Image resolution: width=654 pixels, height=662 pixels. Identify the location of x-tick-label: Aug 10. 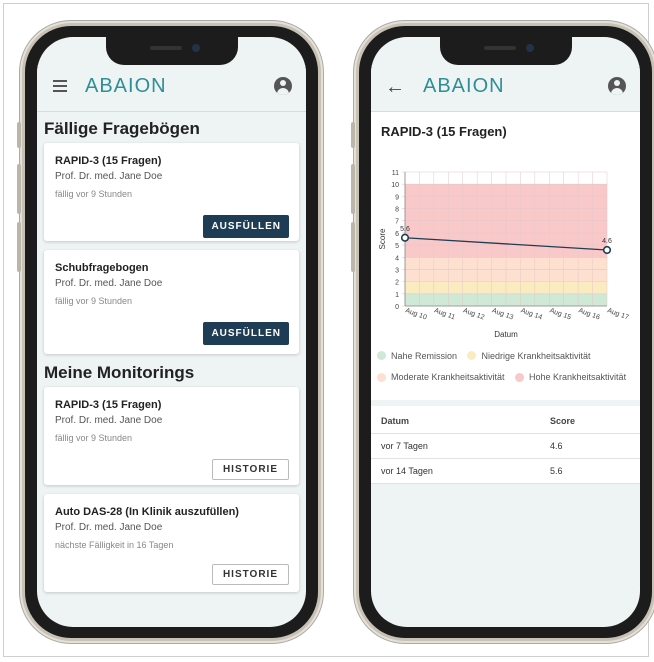
(415, 314).